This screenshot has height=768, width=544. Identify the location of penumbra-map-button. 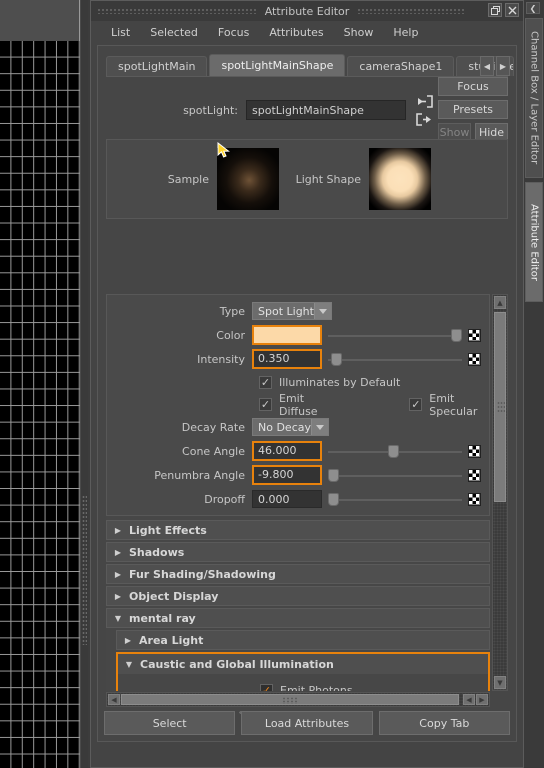
(474, 475).